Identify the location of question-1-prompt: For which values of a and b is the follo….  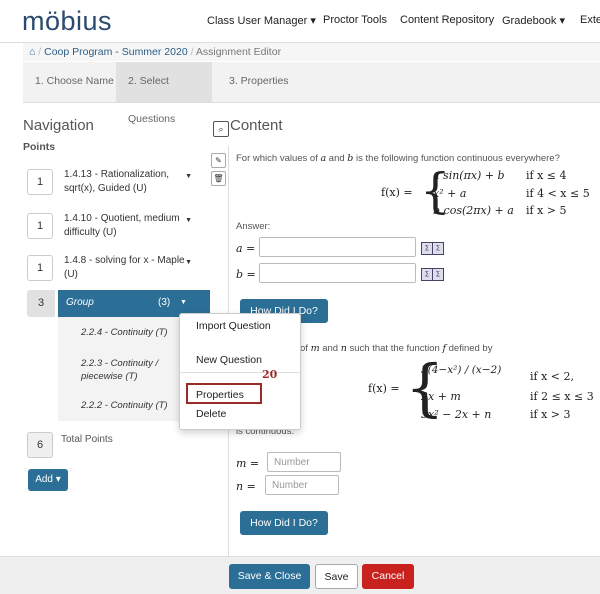
(398, 158).